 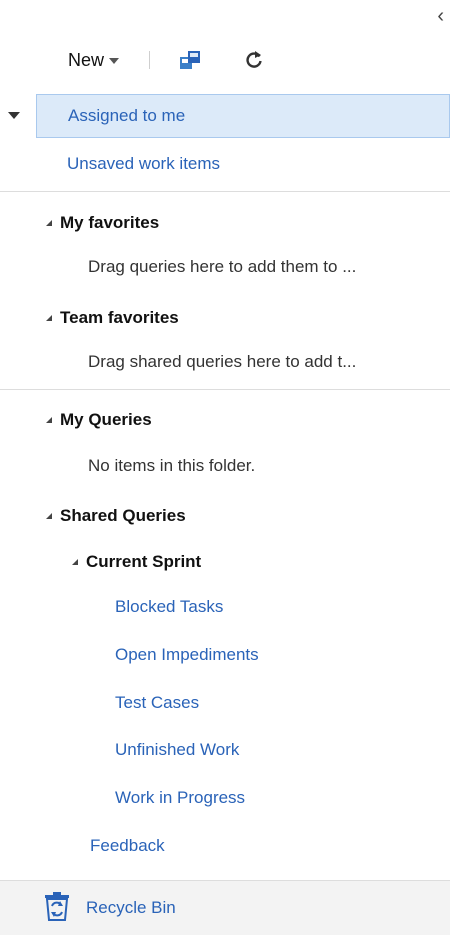 I want to click on chevron-left-icon: ‹, so click(x=440, y=16).